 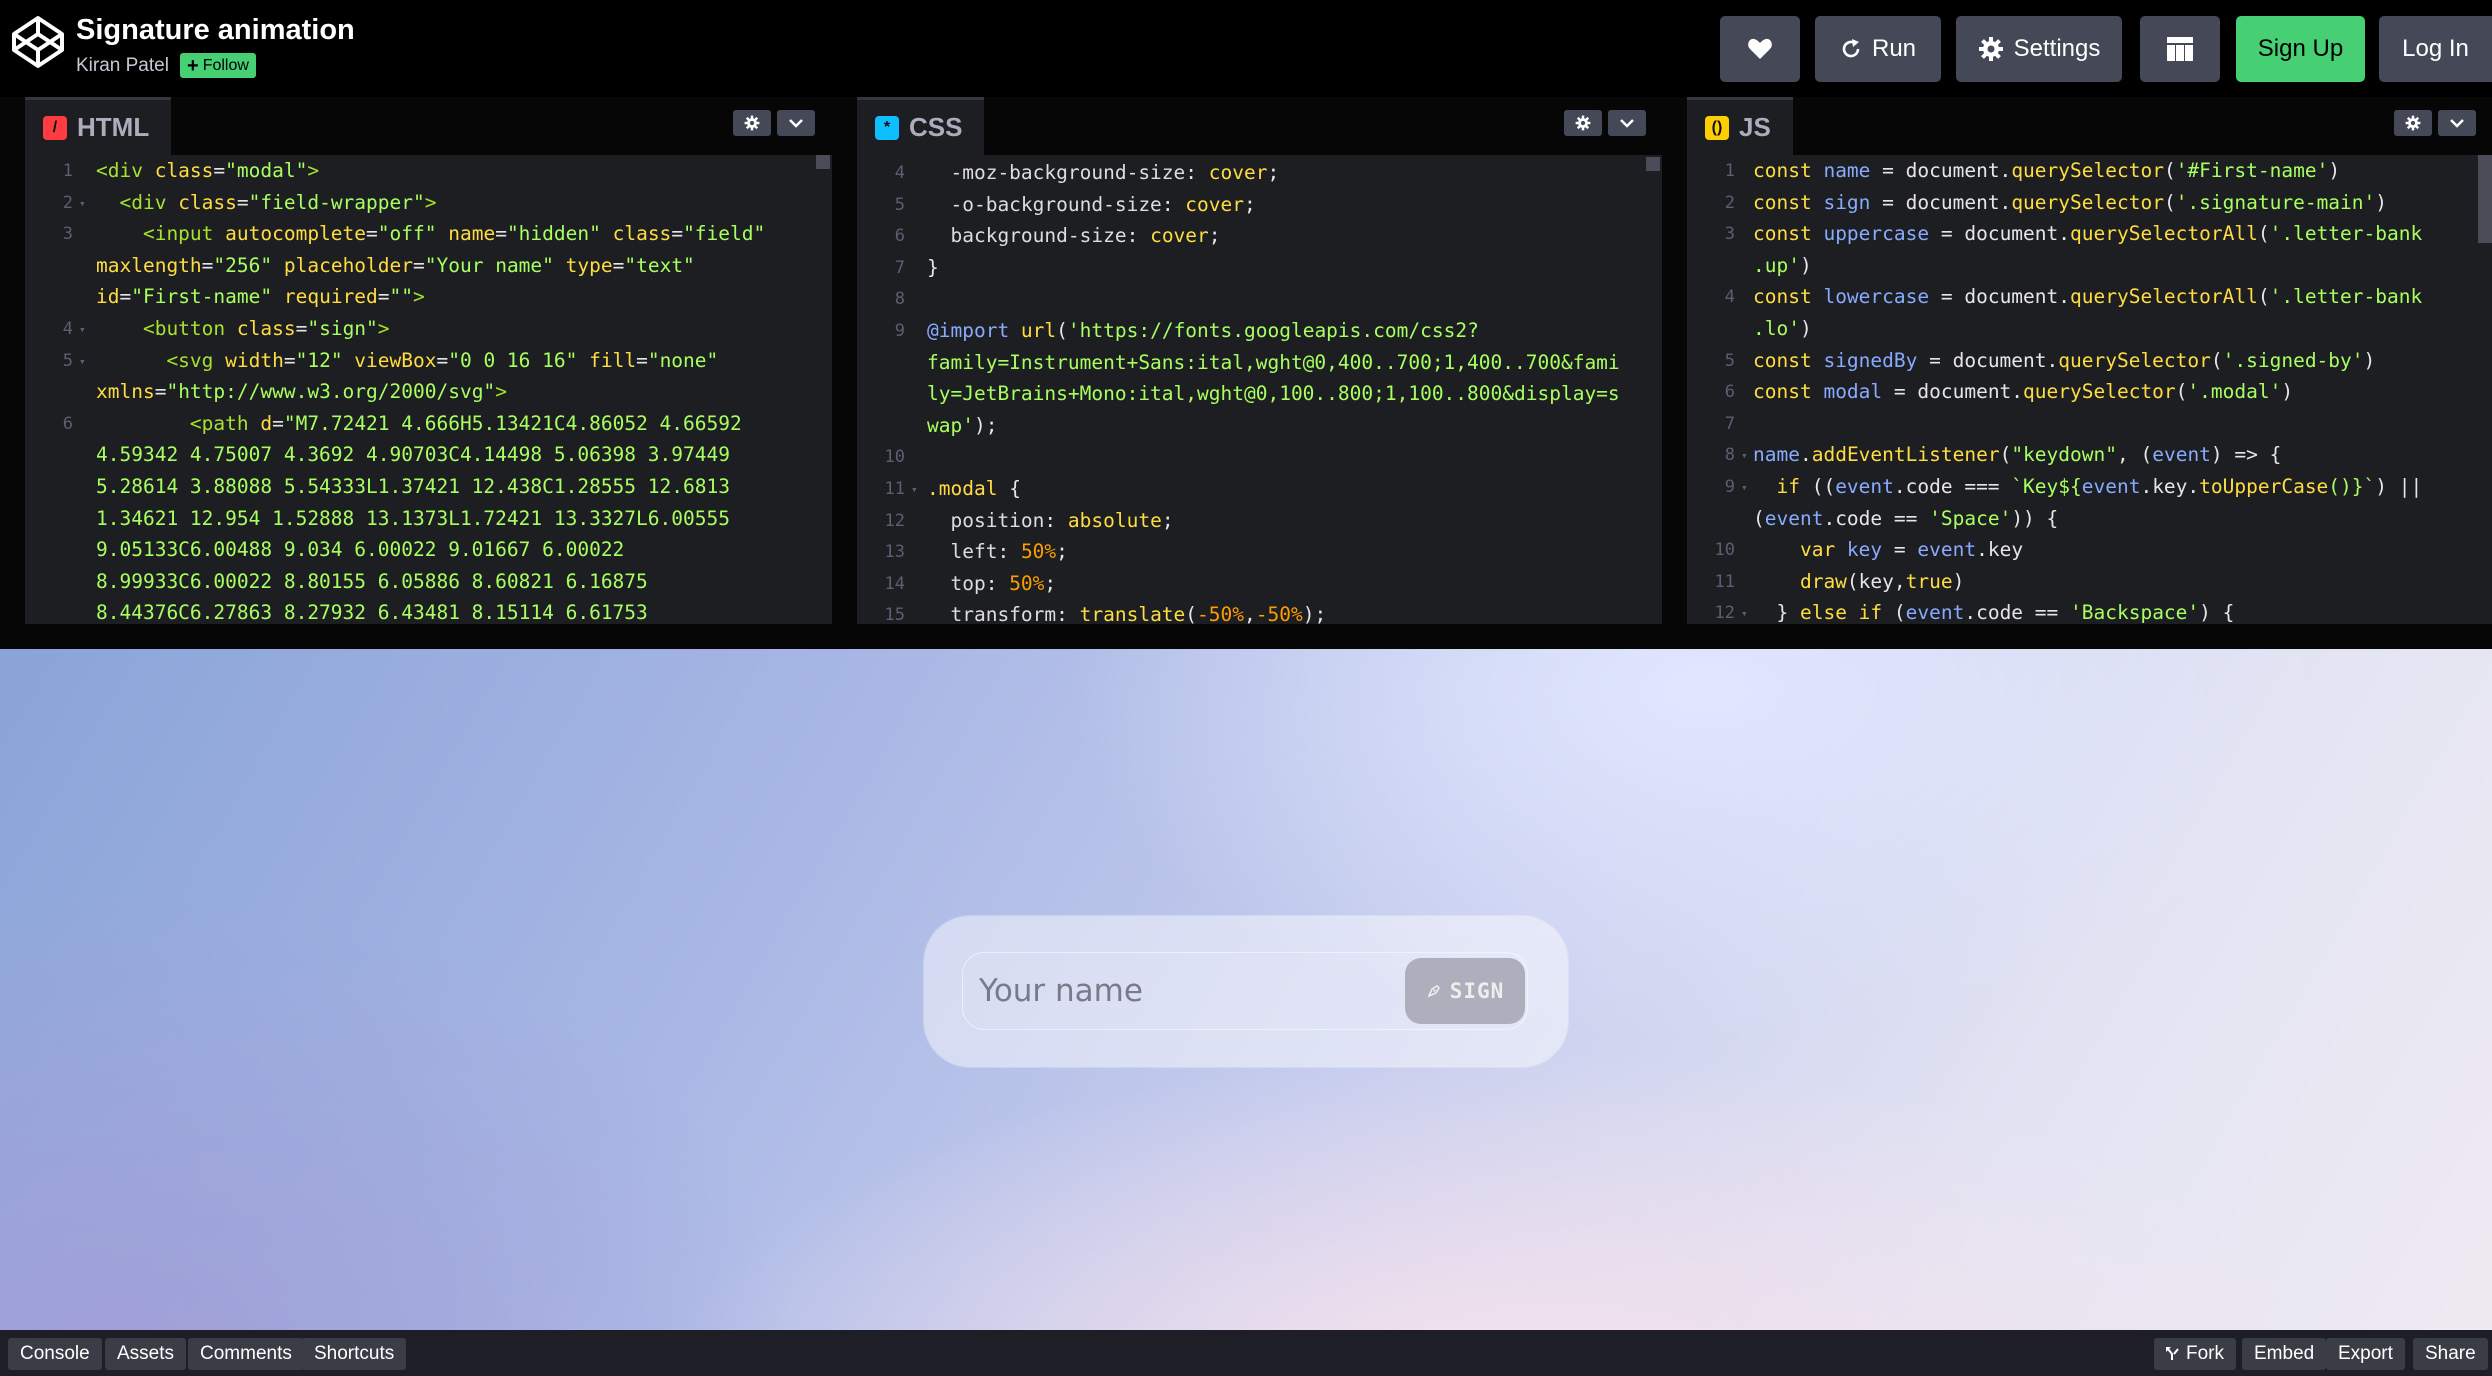 I want to click on line-number: 12, so click(x=1724, y=613).